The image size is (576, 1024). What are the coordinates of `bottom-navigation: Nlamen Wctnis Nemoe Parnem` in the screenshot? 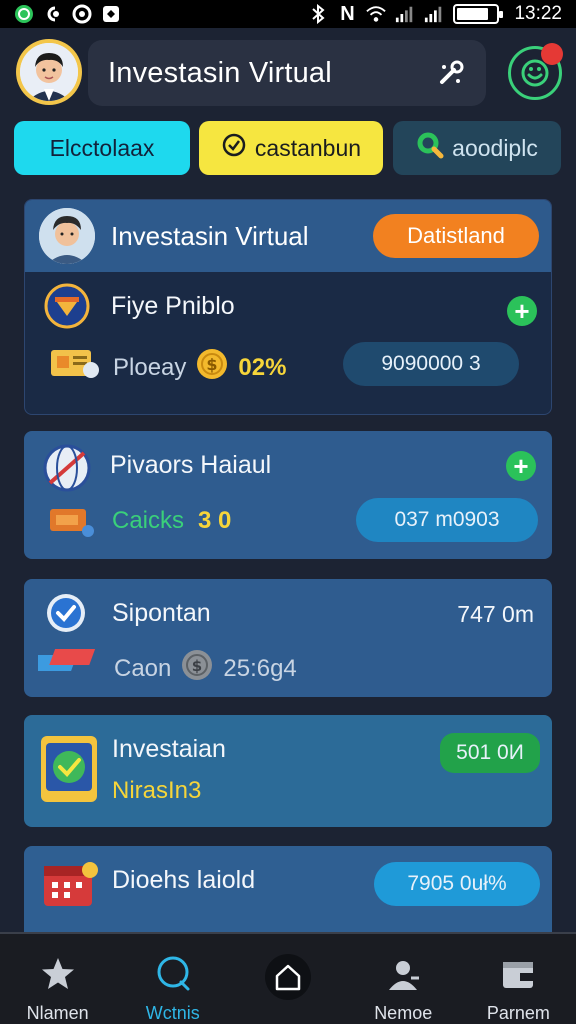 It's located at (288, 978).